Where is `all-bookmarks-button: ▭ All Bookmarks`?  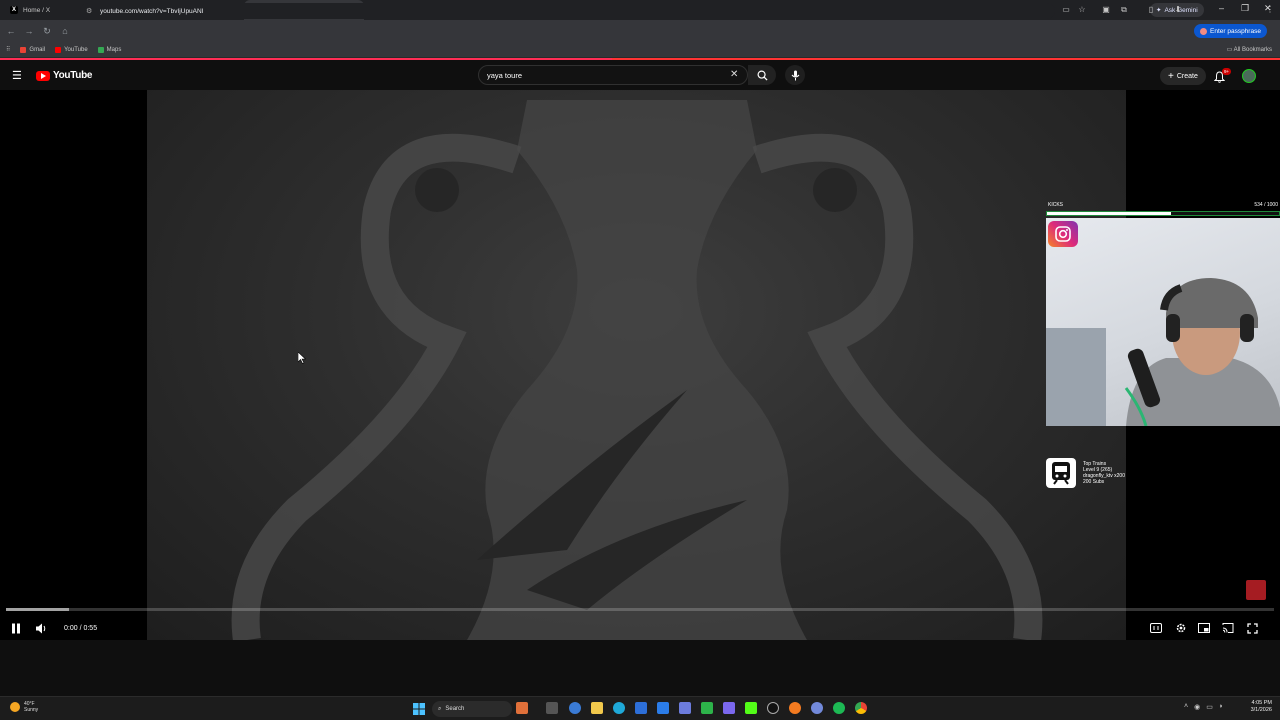 all-bookmarks-button: ▭ All Bookmarks is located at coordinates (1249, 49).